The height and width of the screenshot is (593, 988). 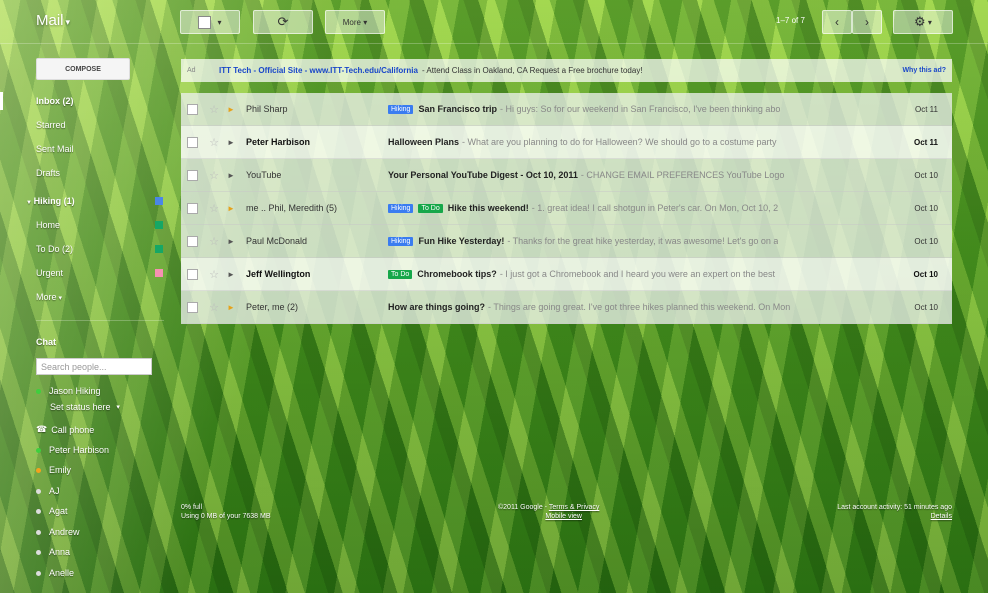 What do you see at coordinates (53, 552) in the screenshot?
I see `chat-contact: Anna` at bounding box center [53, 552].